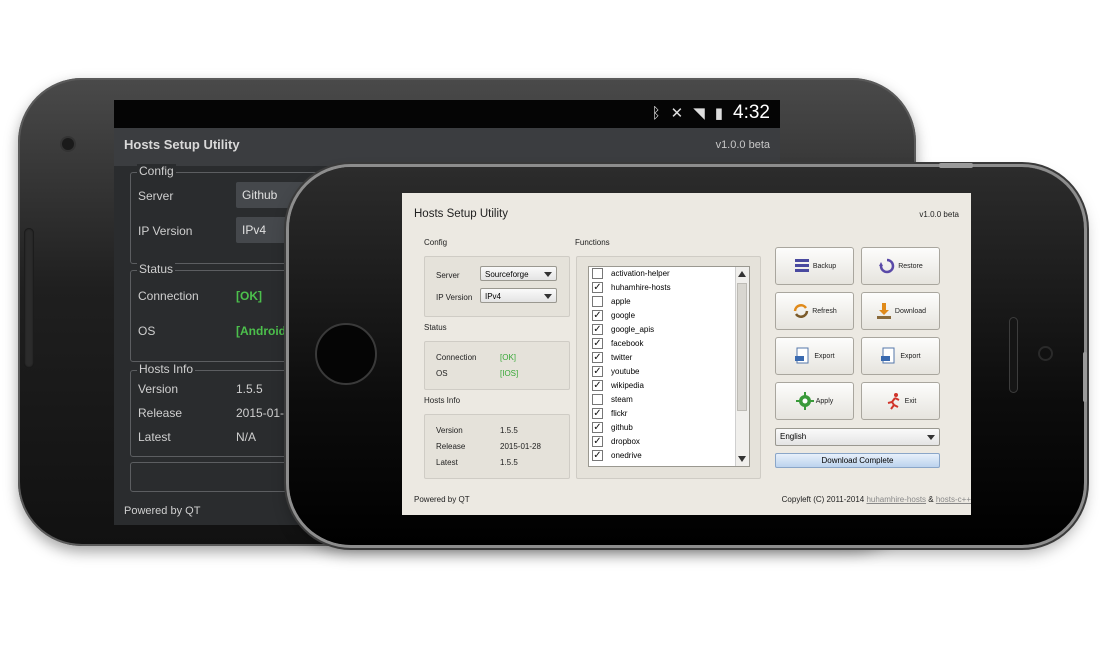  I want to click on android-version-value: 1.5.5, so click(249, 389).